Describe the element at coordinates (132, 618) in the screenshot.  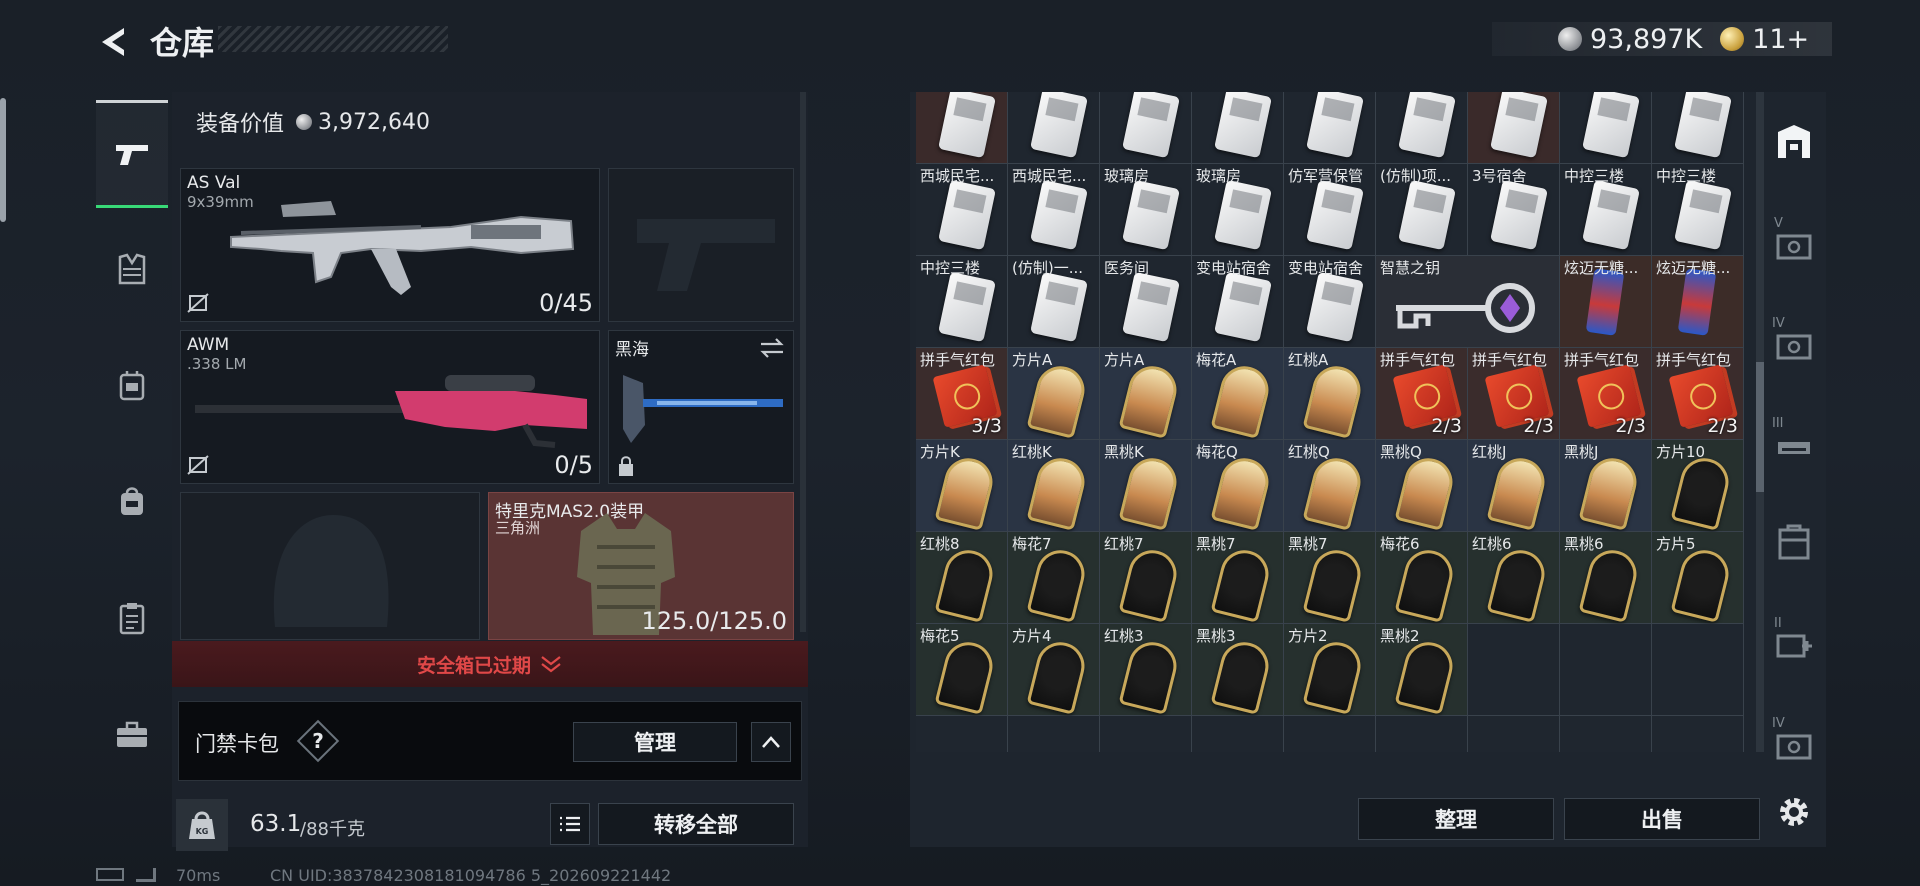
I see `nav-clipboard` at that location.